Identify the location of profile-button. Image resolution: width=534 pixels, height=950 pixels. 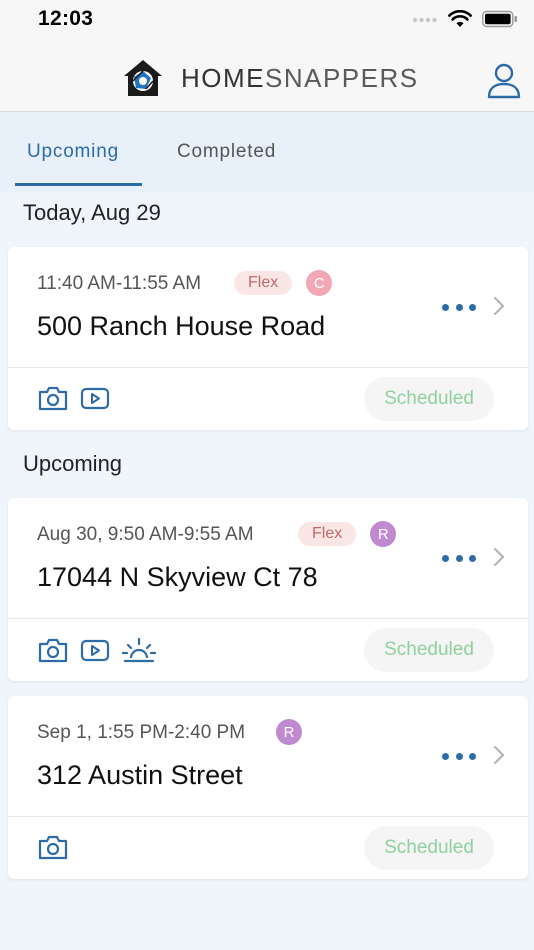
(504, 80).